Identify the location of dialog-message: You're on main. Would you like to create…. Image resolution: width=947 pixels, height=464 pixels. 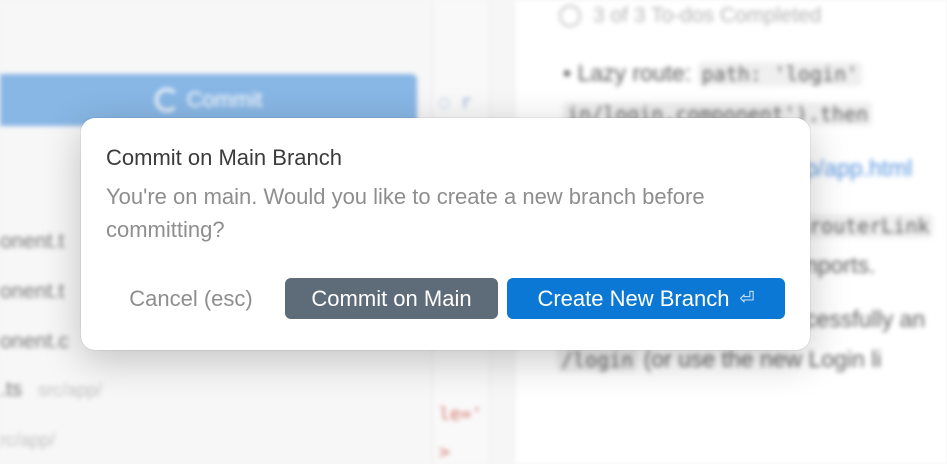
(405, 213).